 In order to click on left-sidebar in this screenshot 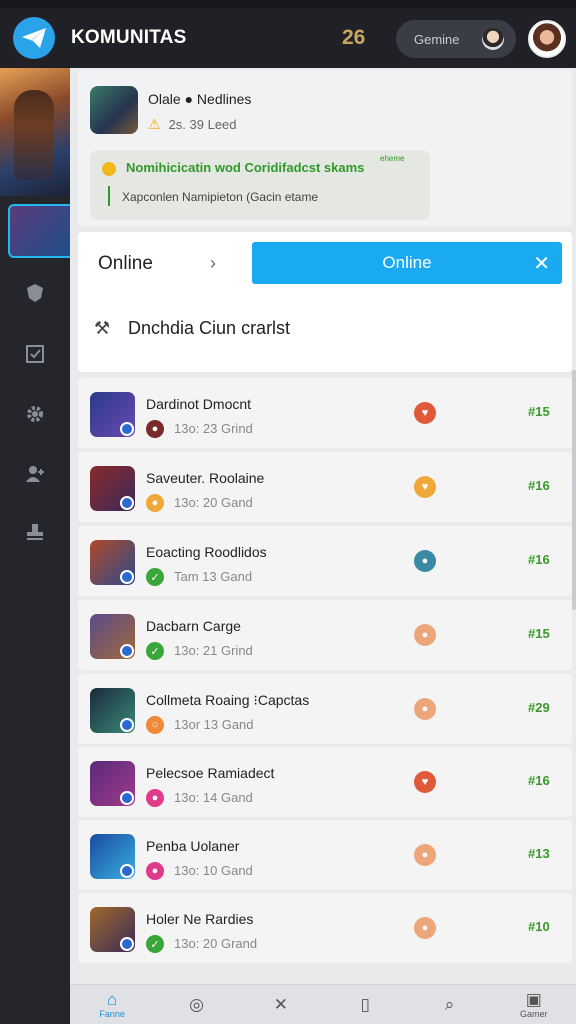, I will do `click(35, 546)`.